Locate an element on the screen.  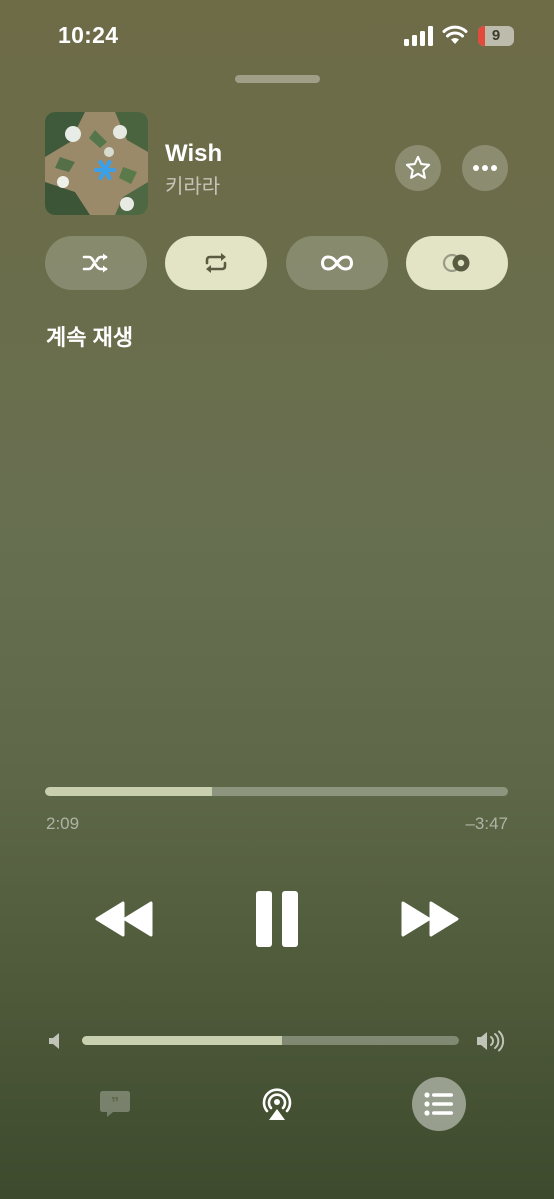
album-artwork is located at coordinates (96, 163).